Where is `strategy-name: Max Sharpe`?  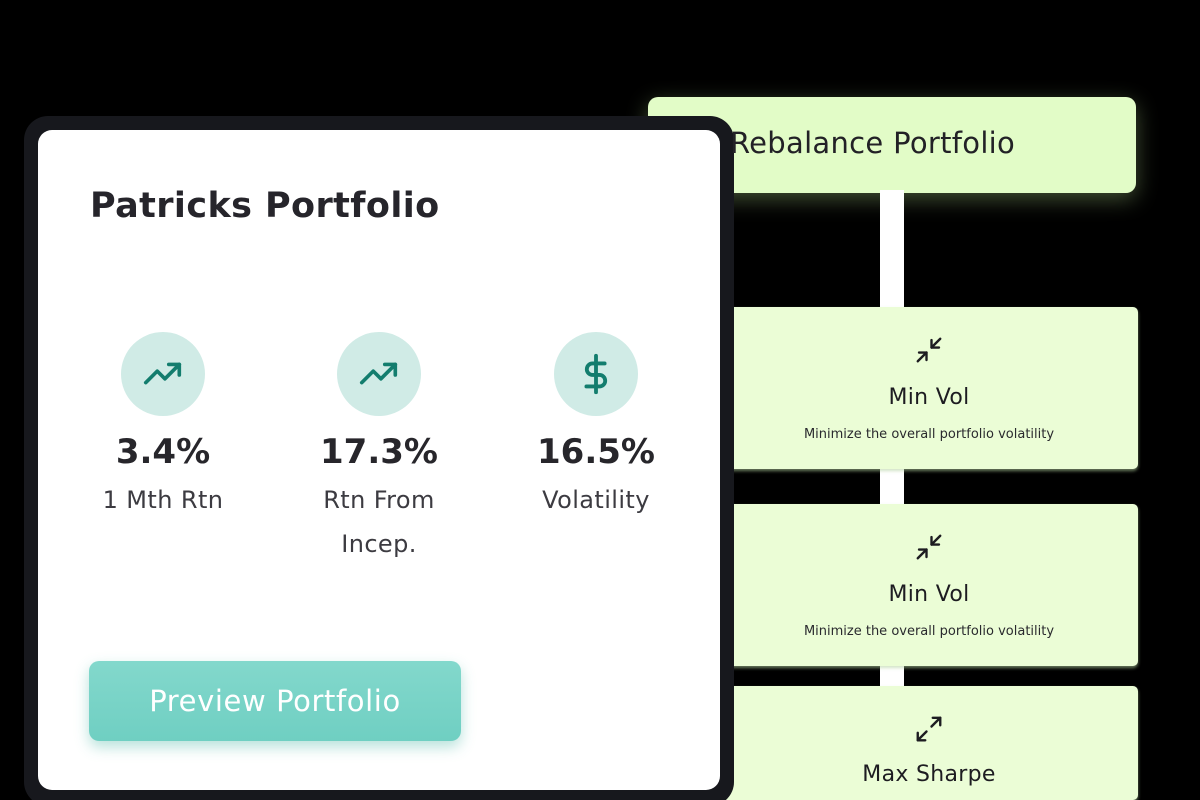 strategy-name: Max Sharpe is located at coordinates (929, 774).